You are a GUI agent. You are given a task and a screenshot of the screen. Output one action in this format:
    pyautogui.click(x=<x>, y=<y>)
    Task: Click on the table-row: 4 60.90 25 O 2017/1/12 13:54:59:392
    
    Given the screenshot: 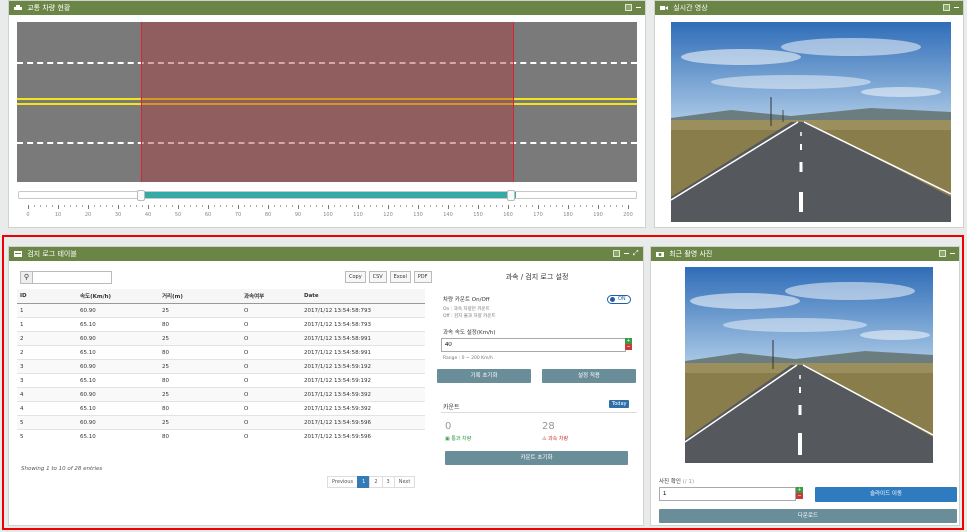 What is the action you would take?
    pyautogui.click(x=221, y=394)
    